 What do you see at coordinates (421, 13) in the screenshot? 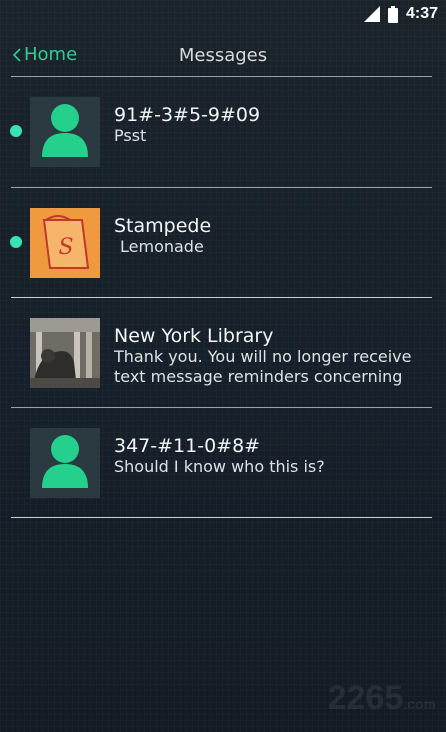
I see `status-time: 4:37` at bounding box center [421, 13].